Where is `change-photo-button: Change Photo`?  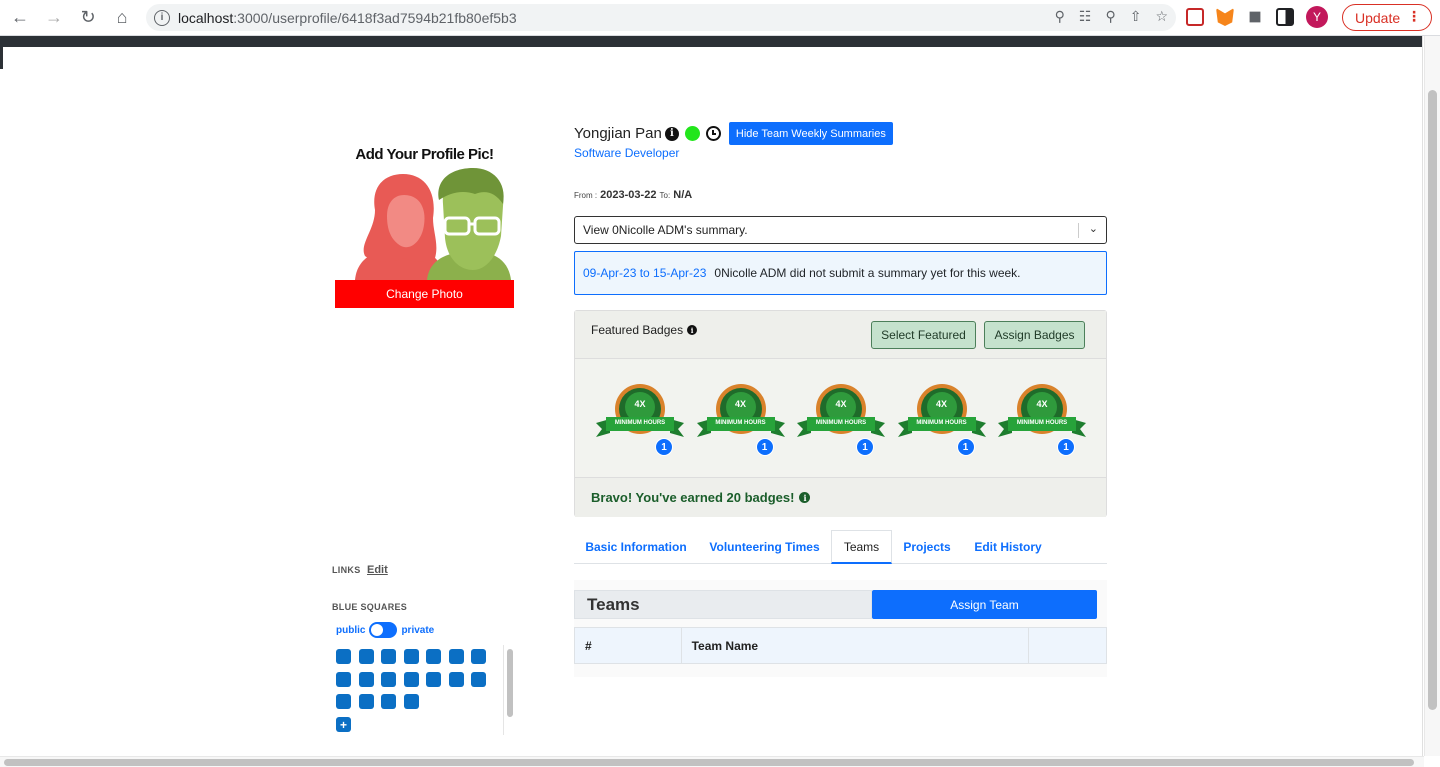
change-photo-button: Change Photo is located at coordinates (424, 294).